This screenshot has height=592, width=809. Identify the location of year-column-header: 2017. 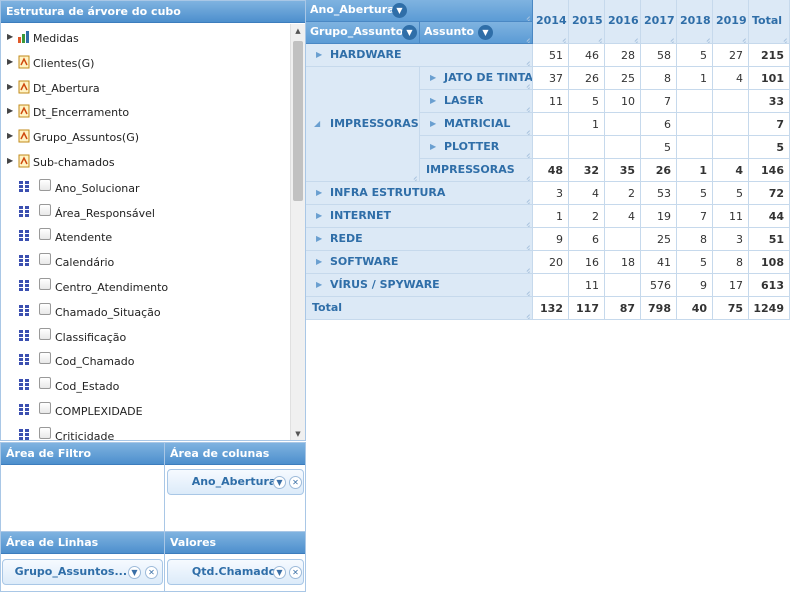
(659, 22).